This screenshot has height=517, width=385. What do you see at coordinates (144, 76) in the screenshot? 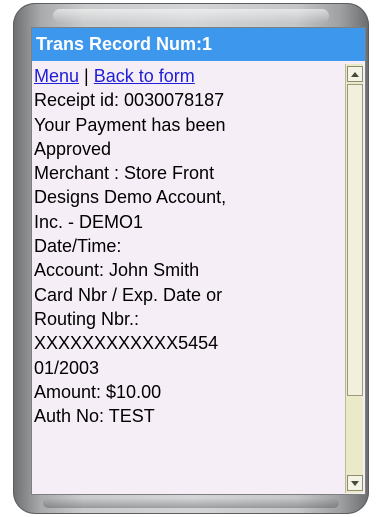
I see `back-to-form-link: Back to form` at bounding box center [144, 76].